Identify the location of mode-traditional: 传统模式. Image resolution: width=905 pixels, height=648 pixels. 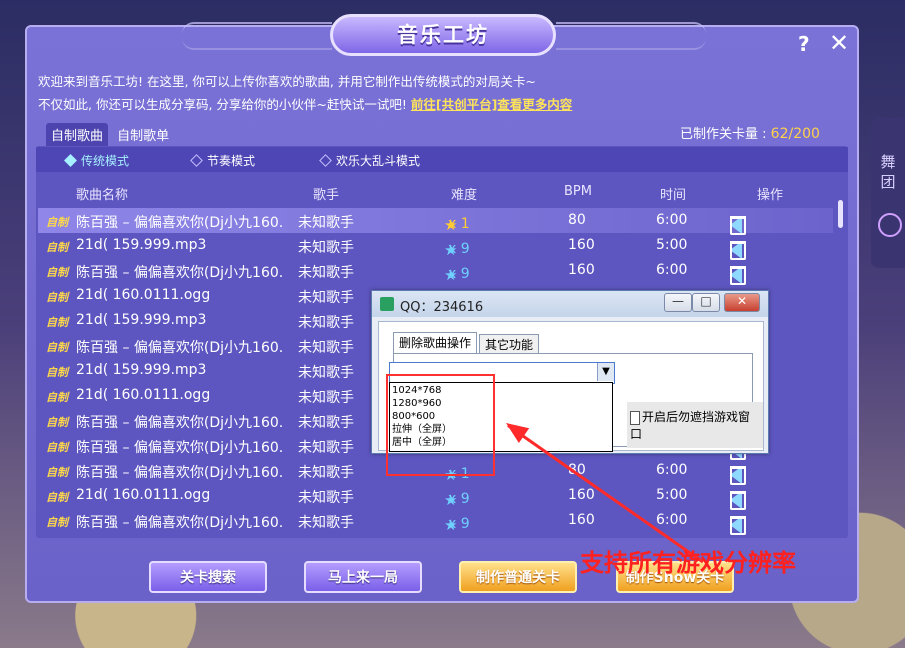
(96, 160).